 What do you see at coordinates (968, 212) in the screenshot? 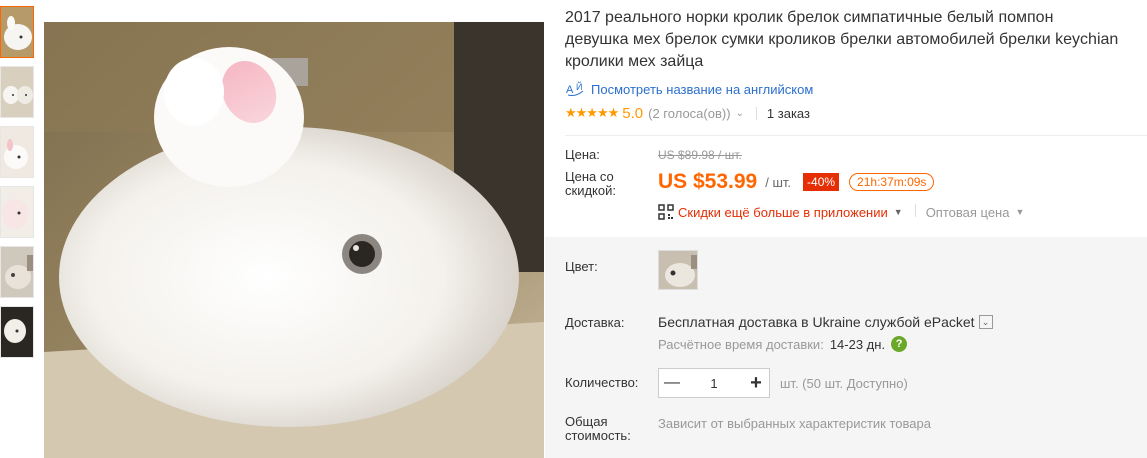
I see `wholesale-price-text: Оптовая цена` at bounding box center [968, 212].